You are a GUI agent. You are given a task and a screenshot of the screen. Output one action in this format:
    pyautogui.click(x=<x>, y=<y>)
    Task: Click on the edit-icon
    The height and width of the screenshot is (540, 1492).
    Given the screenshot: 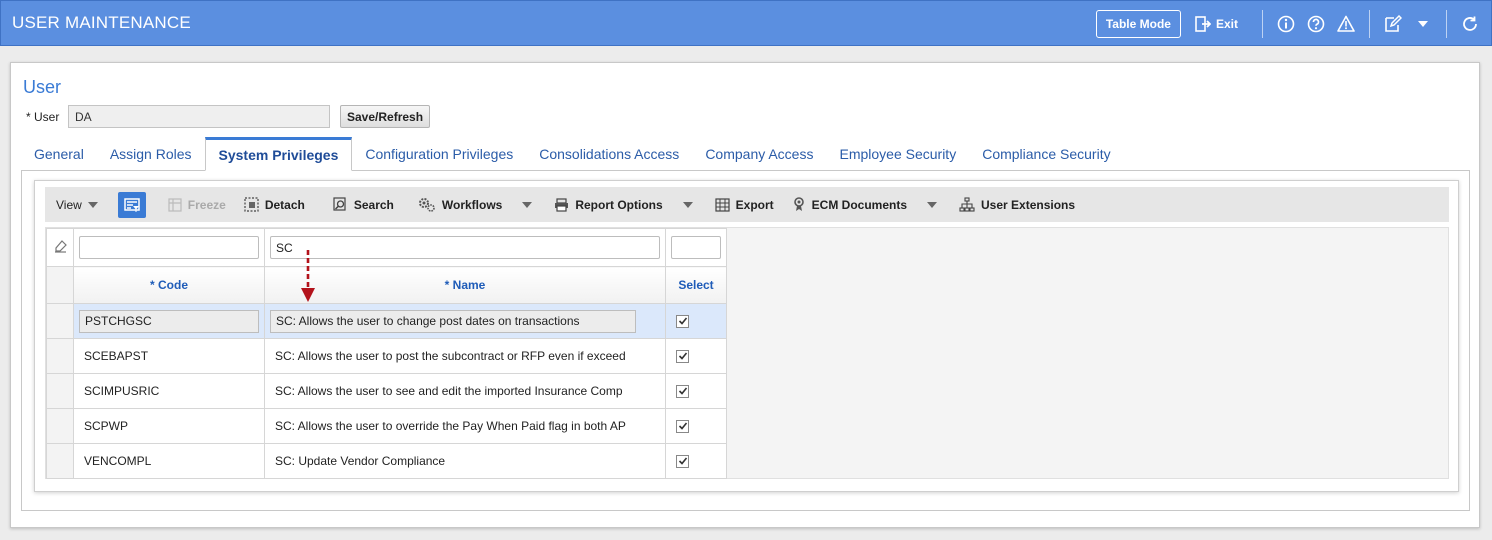 What is the action you would take?
    pyautogui.click(x=1393, y=24)
    